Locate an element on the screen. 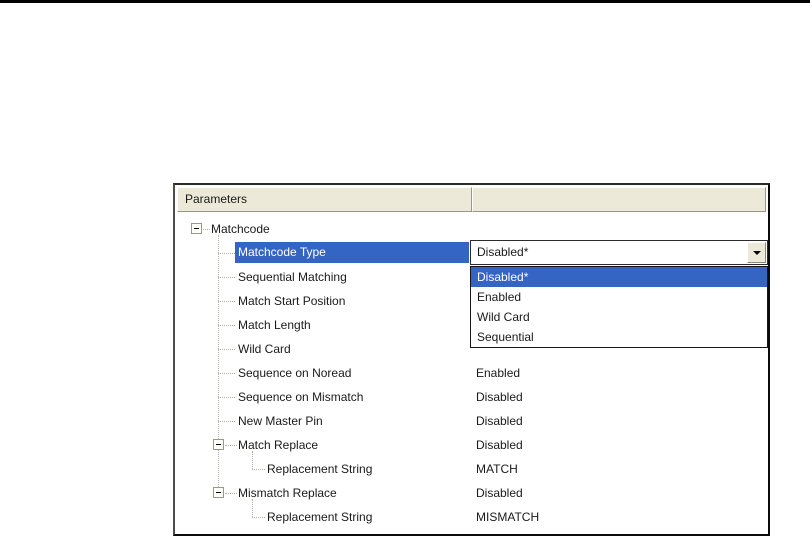  column-header-bar: Parameters is located at coordinates (471, 199).